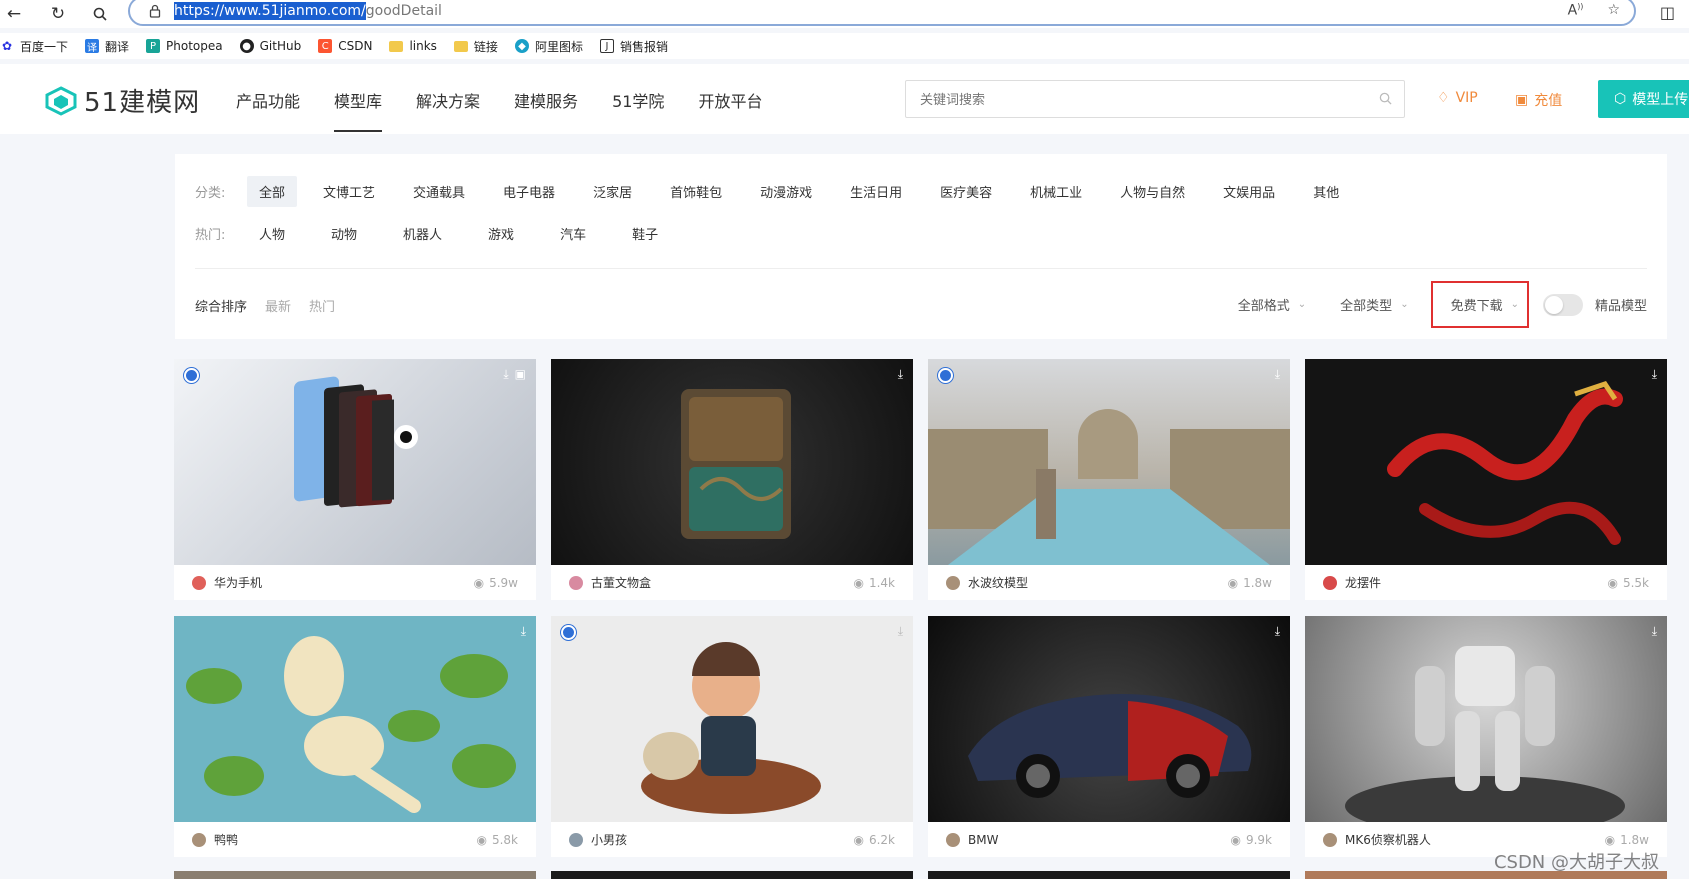 This screenshot has width=1689, height=879. I want to click on model-card: ⤓ BMW ◉ 9.9k, so click(1109, 736).